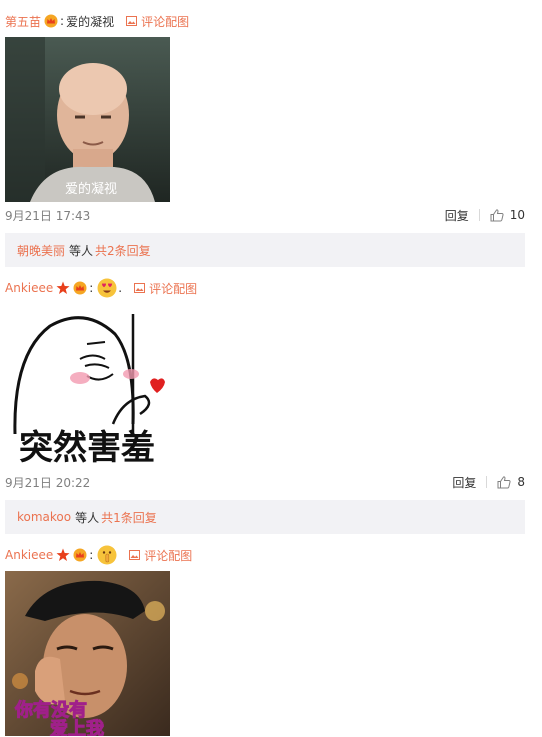  I want to click on comment-image: 突然害羞, so click(87, 386).